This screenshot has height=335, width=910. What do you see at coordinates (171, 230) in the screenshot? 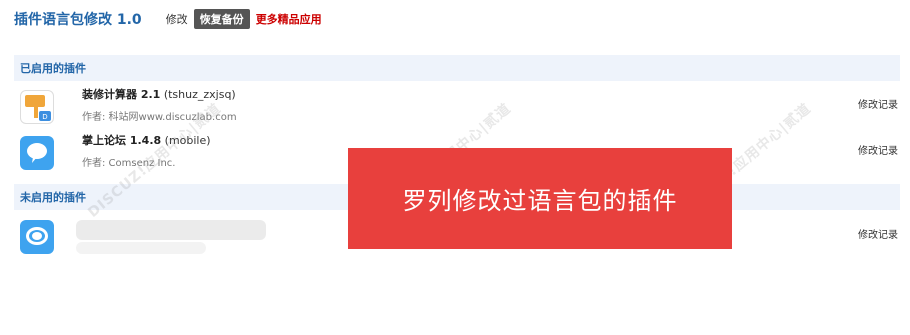
I see `blurred-plugin-name` at bounding box center [171, 230].